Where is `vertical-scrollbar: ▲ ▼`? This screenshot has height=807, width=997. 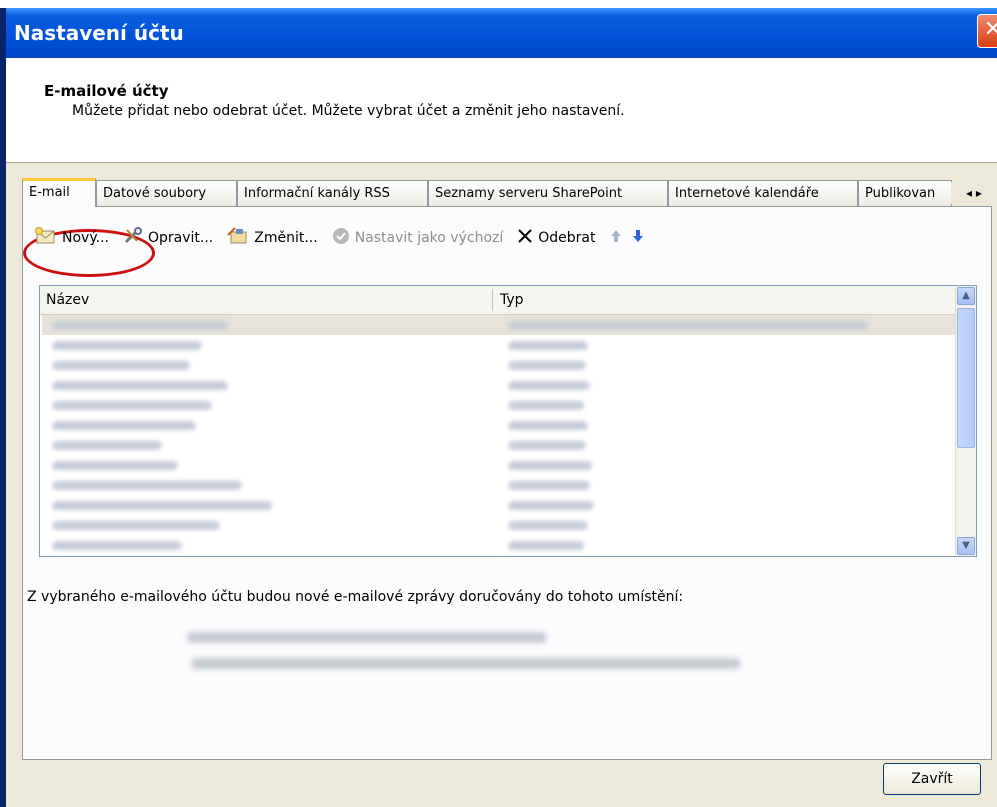 vertical-scrollbar: ▲ ▼ is located at coordinates (965, 421).